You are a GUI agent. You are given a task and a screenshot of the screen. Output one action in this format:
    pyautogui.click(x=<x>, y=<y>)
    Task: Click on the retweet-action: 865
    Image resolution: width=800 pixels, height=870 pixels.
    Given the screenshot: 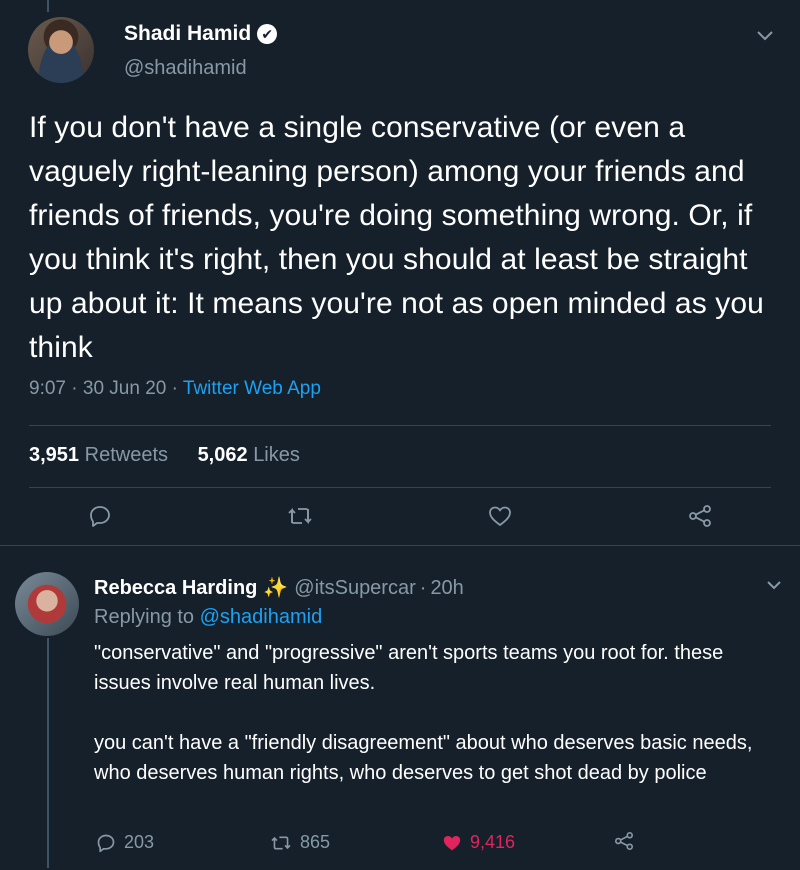 What is the action you would take?
    pyautogui.click(x=300, y=842)
    